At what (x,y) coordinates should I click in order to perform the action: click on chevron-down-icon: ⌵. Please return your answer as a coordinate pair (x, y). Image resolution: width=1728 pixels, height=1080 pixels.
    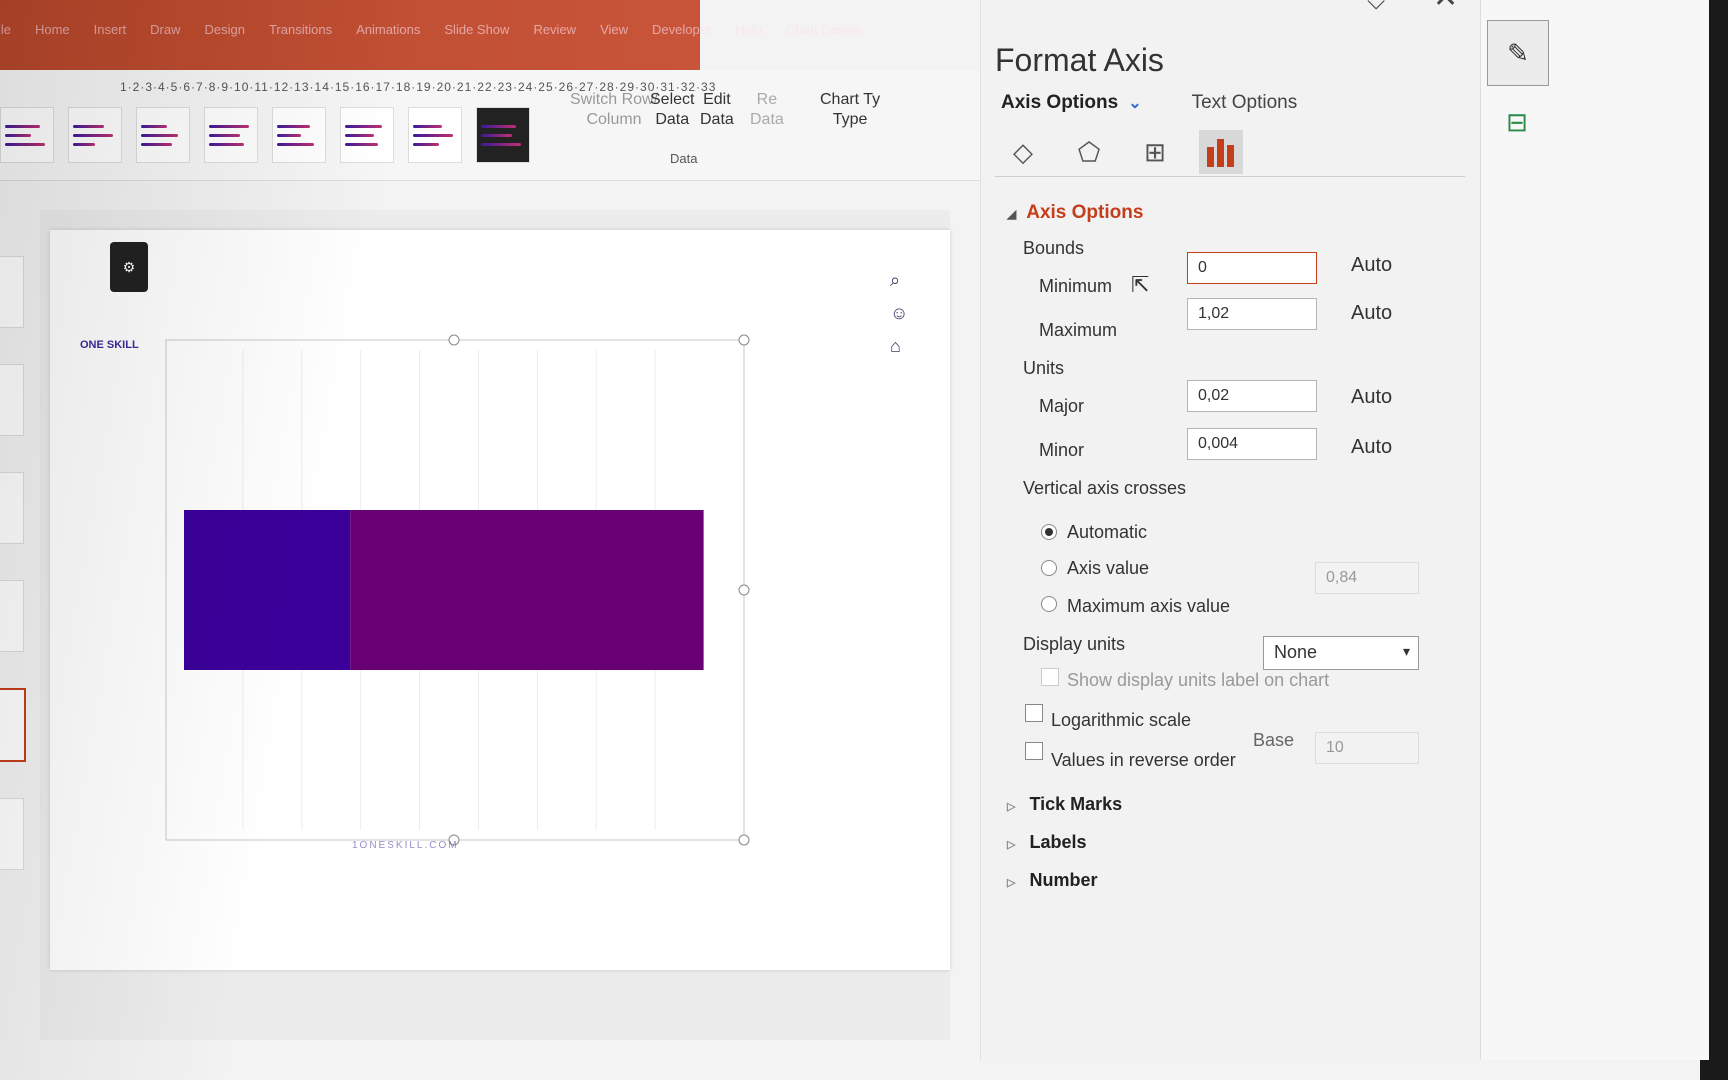
    Looking at the image, I should click on (1376, 8).